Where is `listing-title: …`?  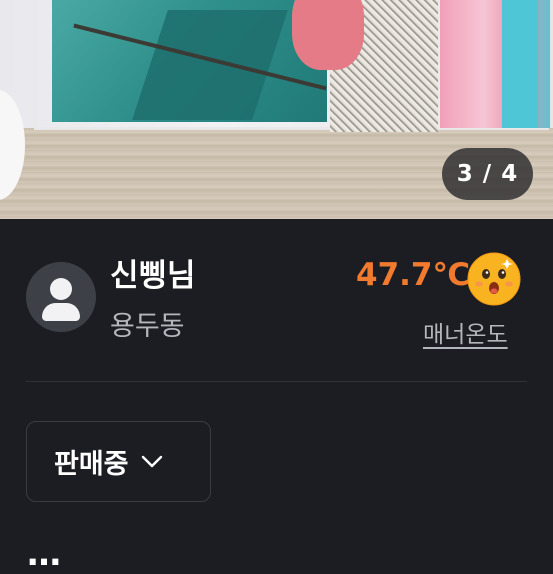 listing-title: … is located at coordinates (44, 554).